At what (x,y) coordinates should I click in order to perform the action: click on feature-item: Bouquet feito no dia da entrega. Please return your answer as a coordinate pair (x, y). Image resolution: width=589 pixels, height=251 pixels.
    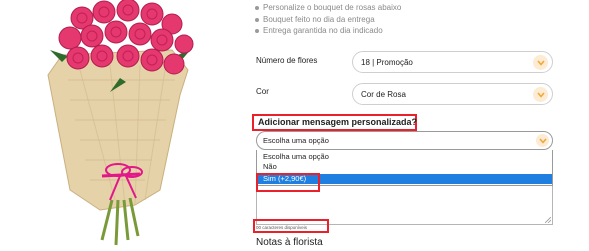
    Looking at the image, I should click on (328, 20).